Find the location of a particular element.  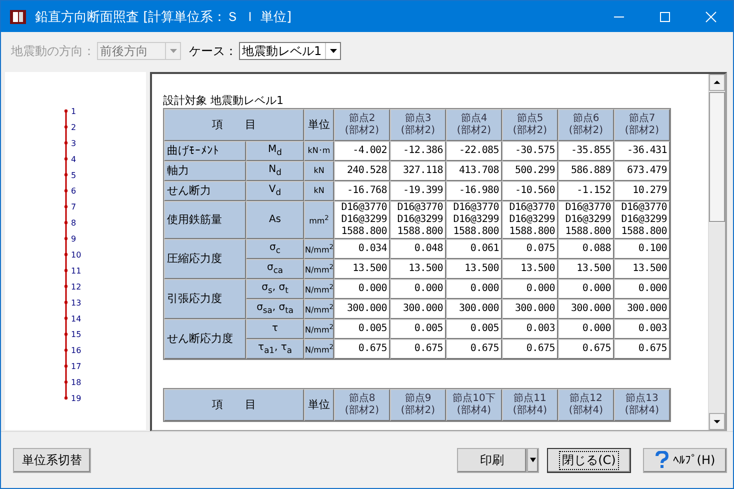

column-header: 節点2 (部材2) is located at coordinates (362, 125).